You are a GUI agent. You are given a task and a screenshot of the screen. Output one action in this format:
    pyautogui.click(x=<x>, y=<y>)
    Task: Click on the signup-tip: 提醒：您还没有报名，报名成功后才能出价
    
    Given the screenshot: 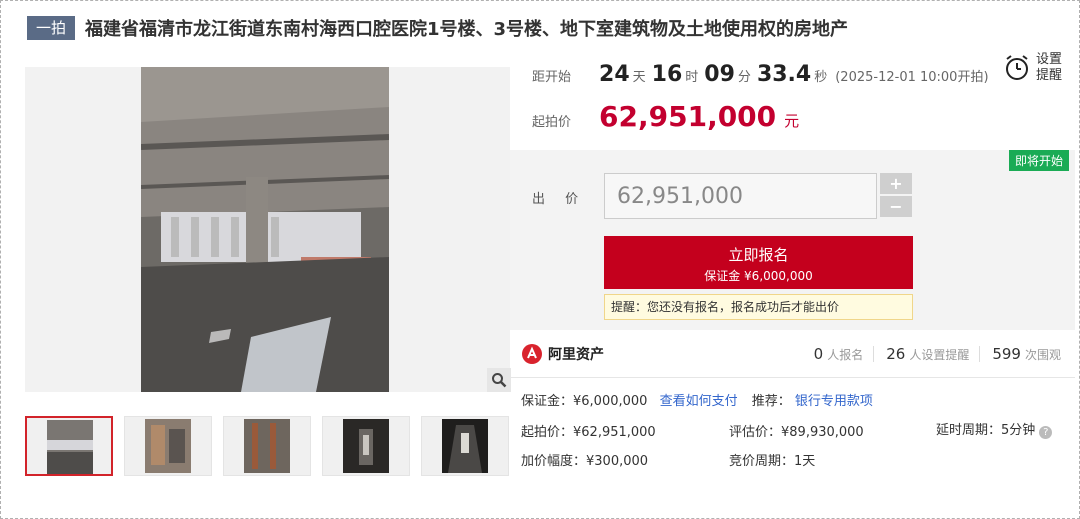 What is the action you would take?
    pyautogui.click(x=758, y=307)
    